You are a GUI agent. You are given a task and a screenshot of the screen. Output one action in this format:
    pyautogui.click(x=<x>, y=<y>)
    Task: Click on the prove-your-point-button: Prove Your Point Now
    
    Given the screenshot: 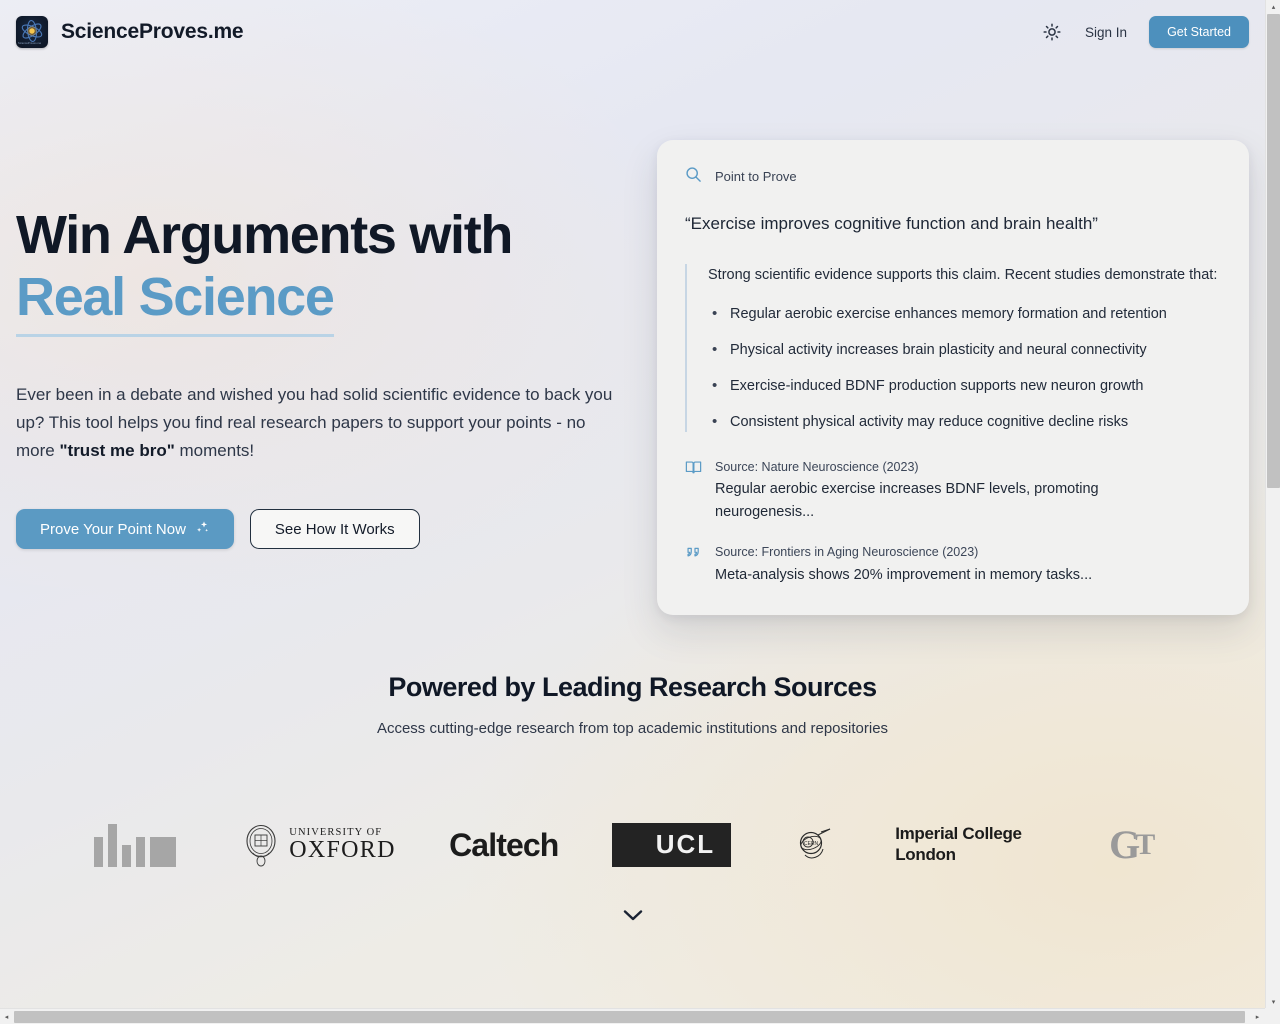 What is the action you would take?
    pyautogui.click(x=125, y=529)
    